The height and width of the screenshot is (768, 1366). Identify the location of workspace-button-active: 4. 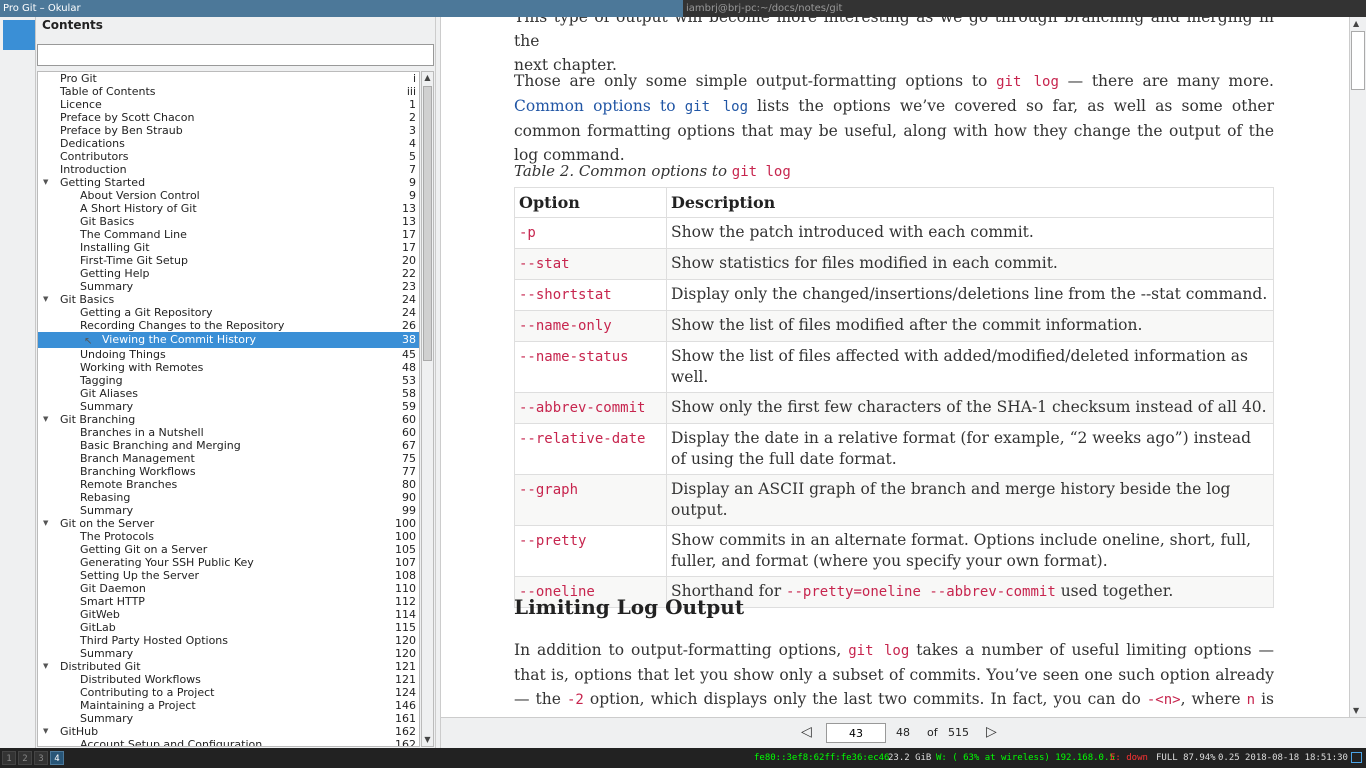
(57, 758).